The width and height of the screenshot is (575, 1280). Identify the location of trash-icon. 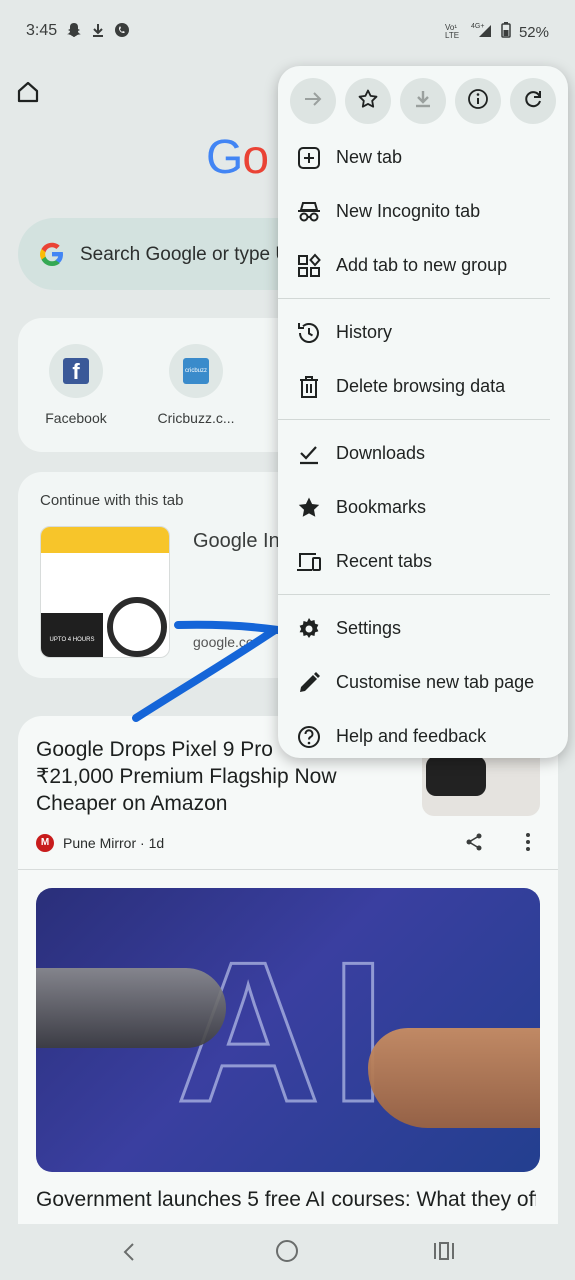
(309, 387).